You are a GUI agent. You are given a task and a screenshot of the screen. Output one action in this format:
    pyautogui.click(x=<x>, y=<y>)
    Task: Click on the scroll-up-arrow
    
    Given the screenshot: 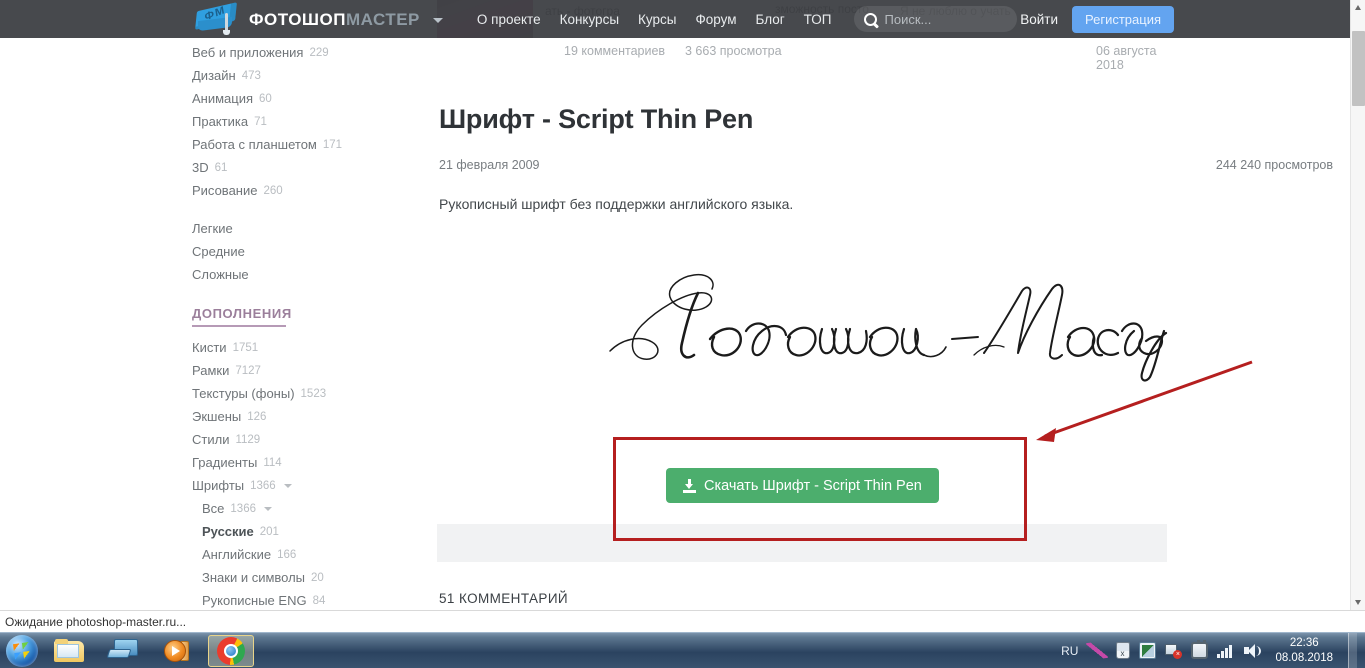 What is the action you would take?
    pyautogui.click(x=1358, y=7)
    